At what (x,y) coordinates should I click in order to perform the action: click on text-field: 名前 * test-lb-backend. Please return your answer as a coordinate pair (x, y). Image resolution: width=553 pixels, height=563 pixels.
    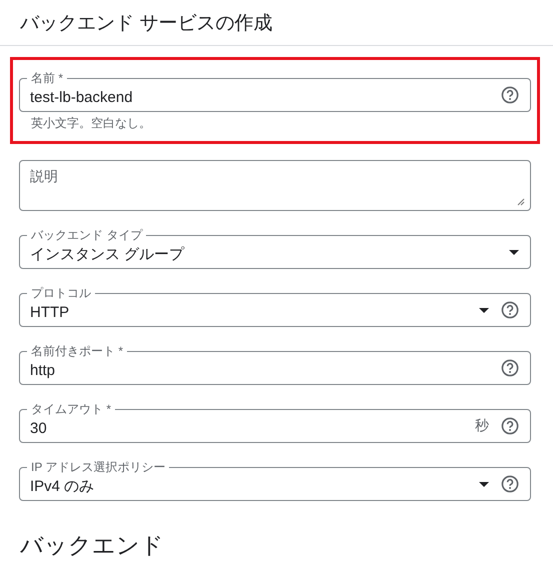
    Looking at the image, I should click on (275, 91).